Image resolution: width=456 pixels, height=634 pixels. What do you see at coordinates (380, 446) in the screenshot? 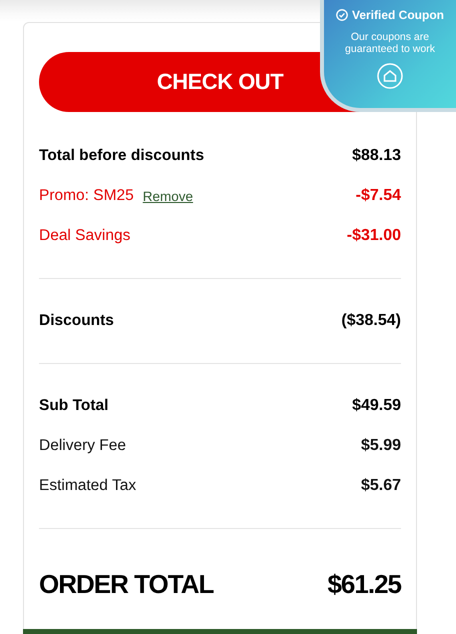
I see `summary-amount: $5.99` at bounding box center [380, 446].